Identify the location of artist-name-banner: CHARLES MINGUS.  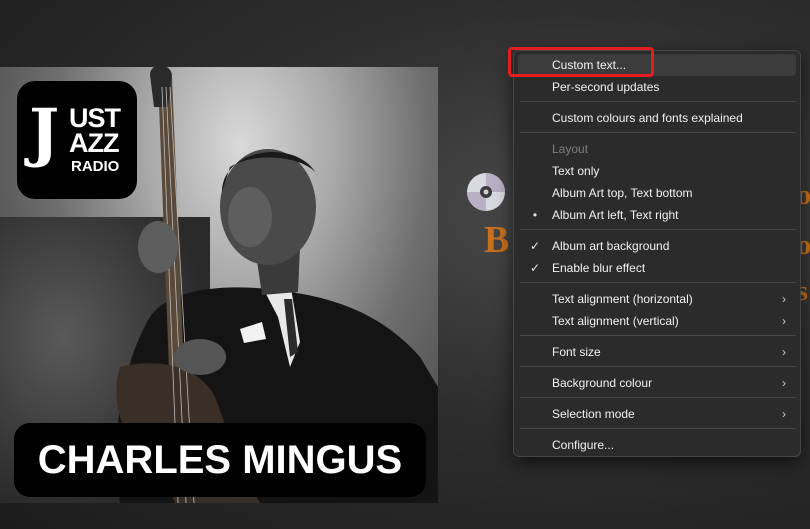
(220, 460).